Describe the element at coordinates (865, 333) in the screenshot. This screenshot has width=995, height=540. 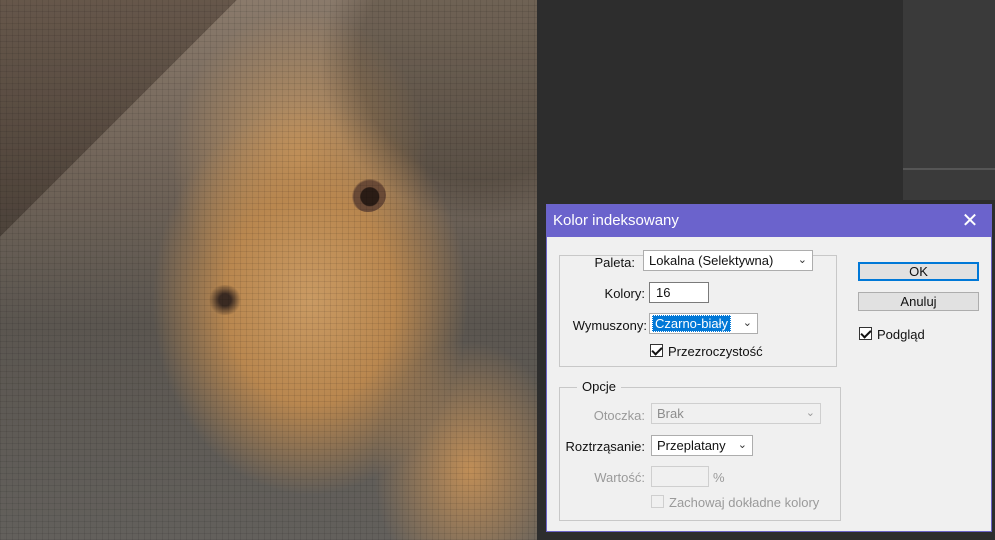
I see `preview-checkbox` at that location.